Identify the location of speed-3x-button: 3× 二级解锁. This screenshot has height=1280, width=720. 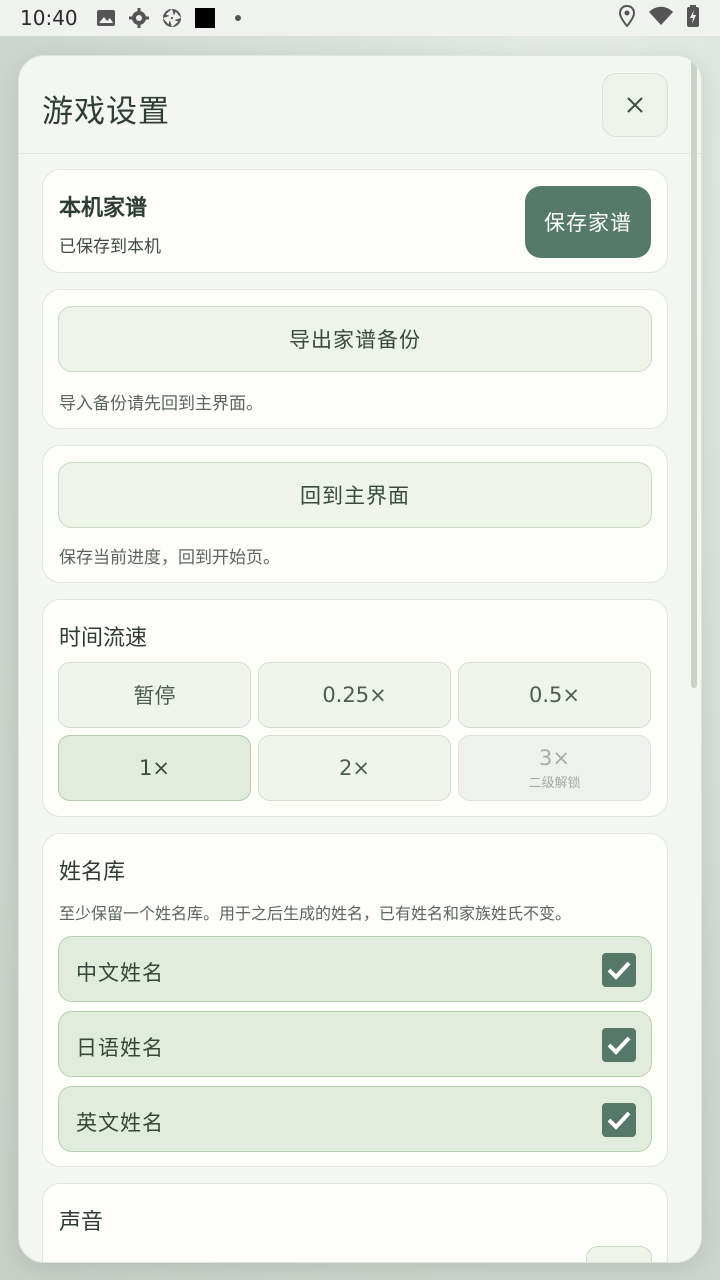
(554, 768).